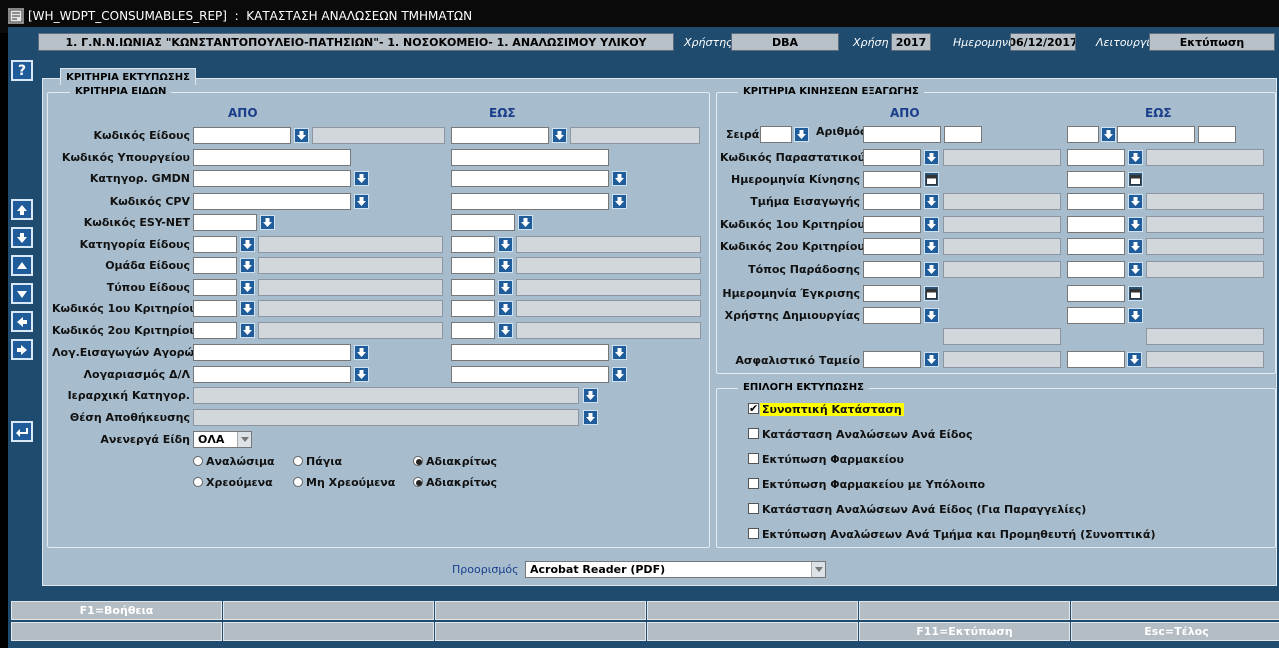 This screenshot has width=1279, height=648. I want to click on movement-row-2-from-field, so click(892, 201).